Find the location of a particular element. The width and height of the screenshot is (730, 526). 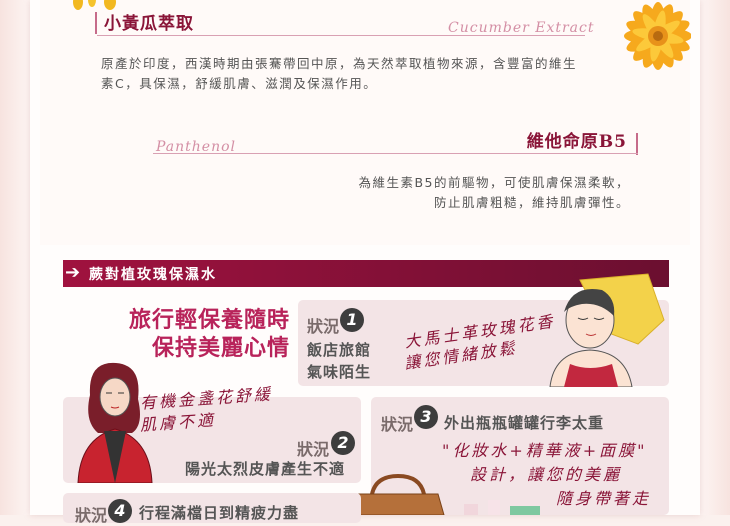

gerbera-flower-icon is located at coordinates (657, 36).